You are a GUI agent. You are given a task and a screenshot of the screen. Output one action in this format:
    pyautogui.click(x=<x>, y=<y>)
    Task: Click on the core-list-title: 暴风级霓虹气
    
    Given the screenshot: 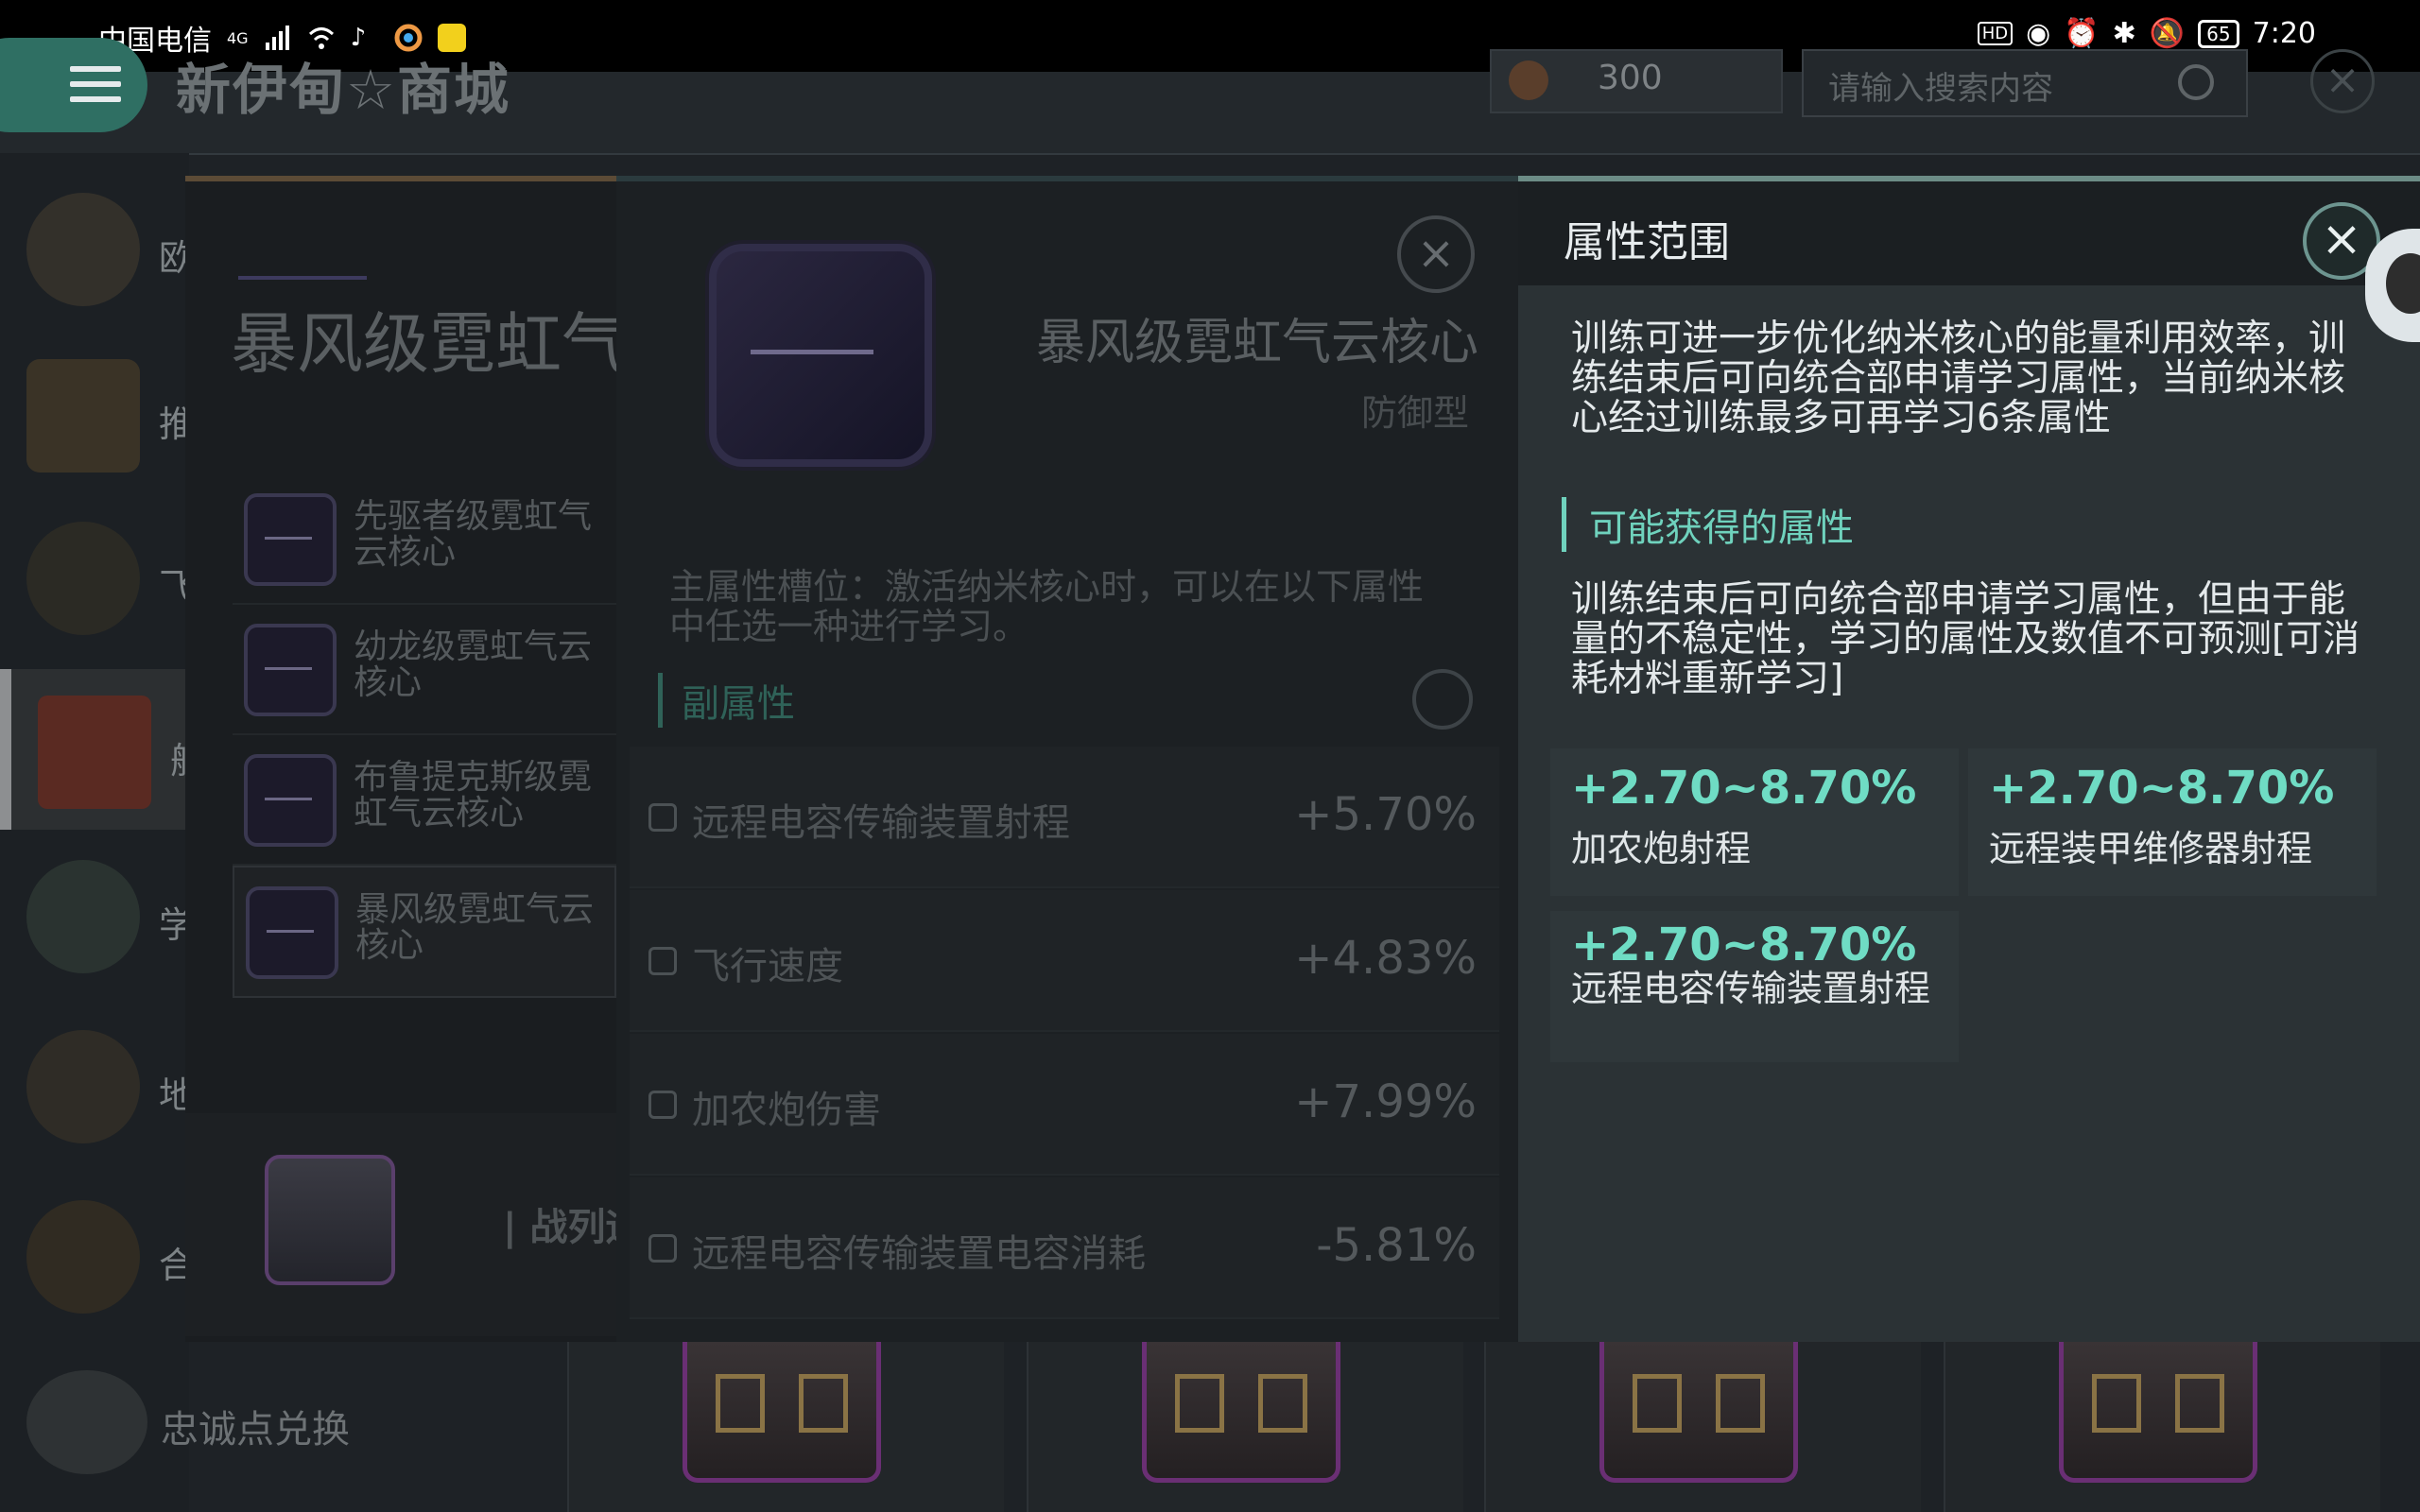 What is the action you would take?
    pyautogui.click(x=423, y=344)
    